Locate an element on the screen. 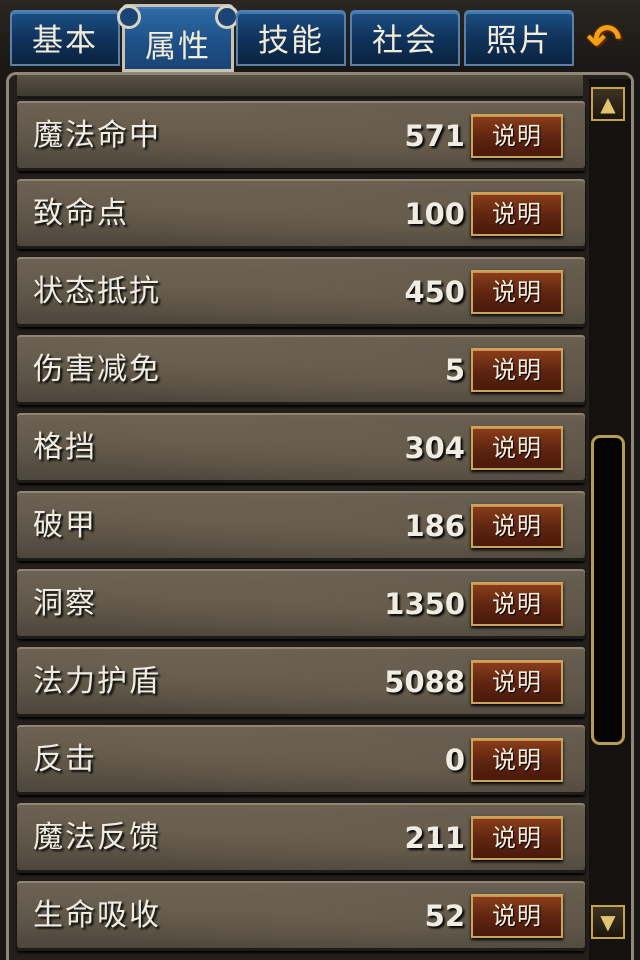 This screenshot has width=640, height=960. stat-value: 52 is located at coordinates (444, 916).